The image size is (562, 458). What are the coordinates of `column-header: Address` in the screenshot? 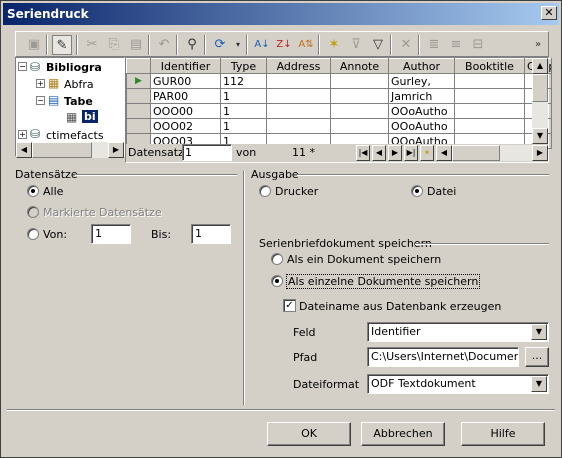 It's located at (298, 66).